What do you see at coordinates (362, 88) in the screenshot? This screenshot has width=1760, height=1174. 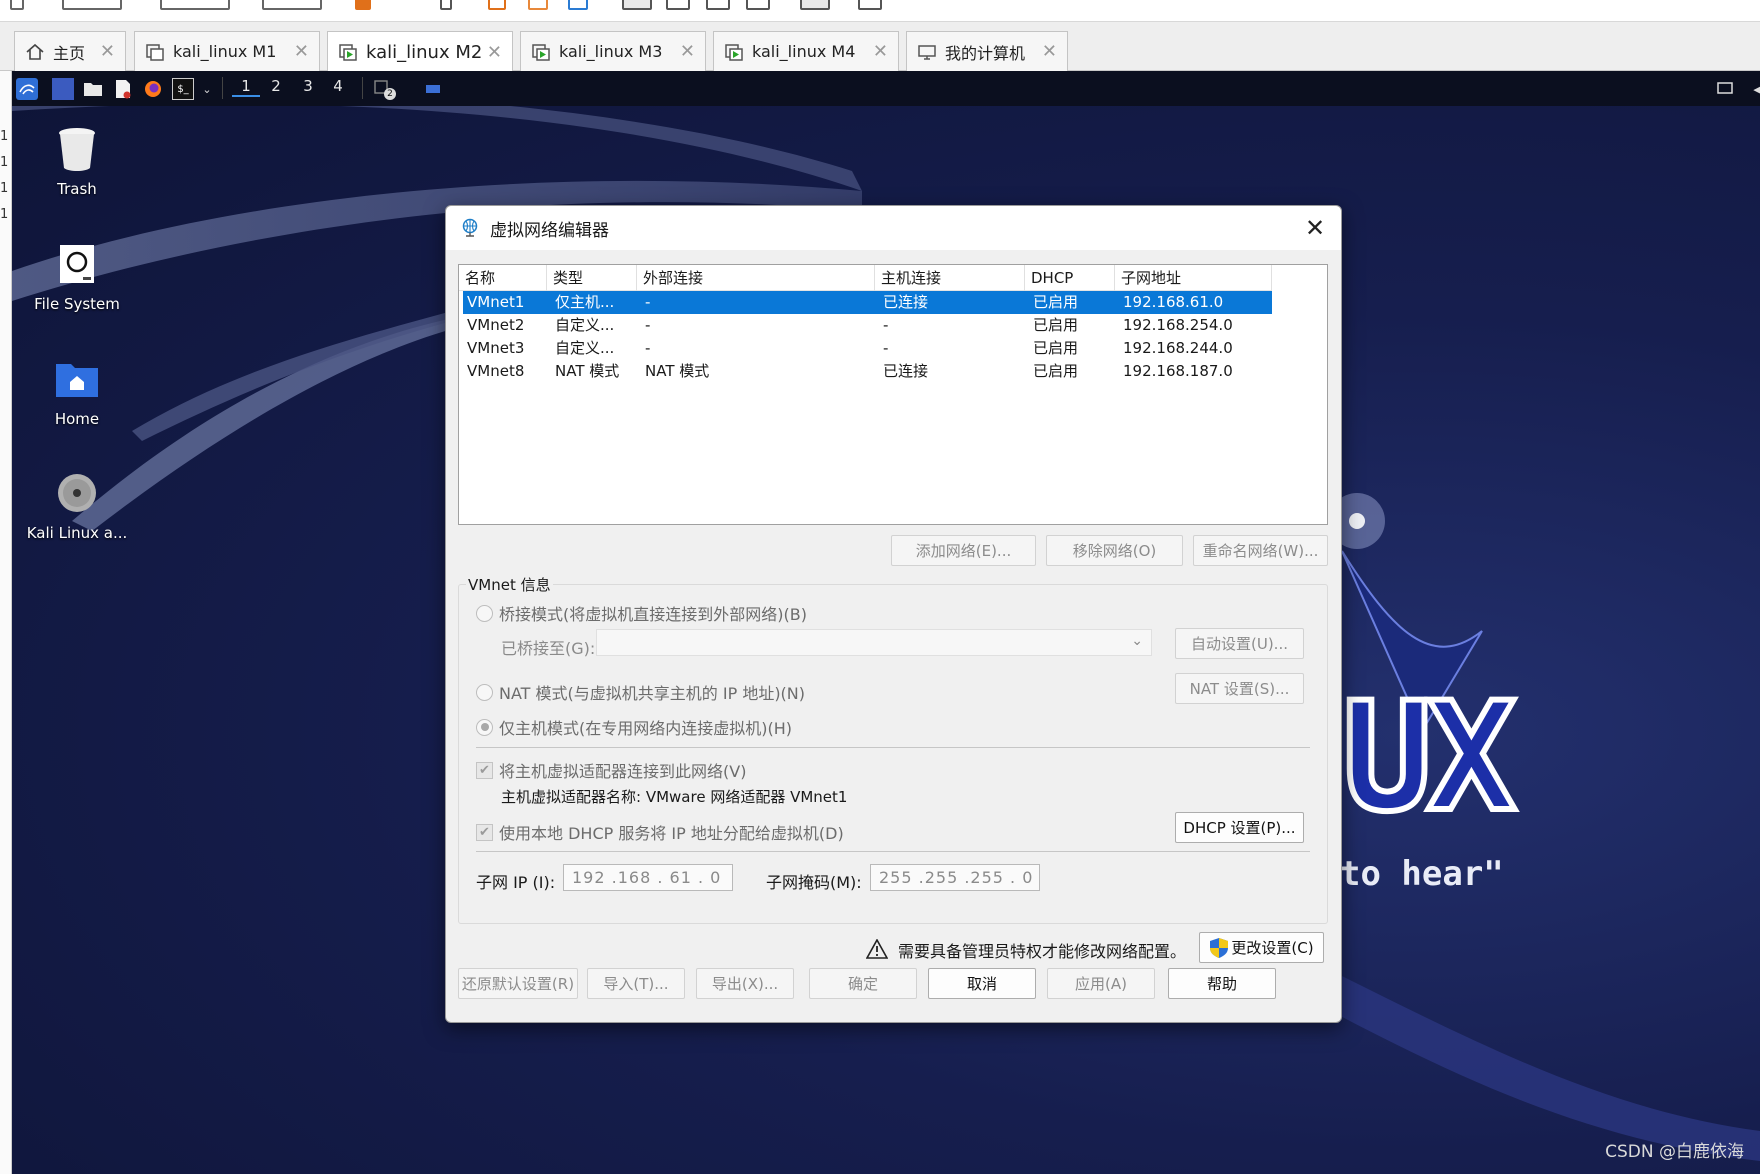 I see `panel-separator` at bounding box center [362, 88].